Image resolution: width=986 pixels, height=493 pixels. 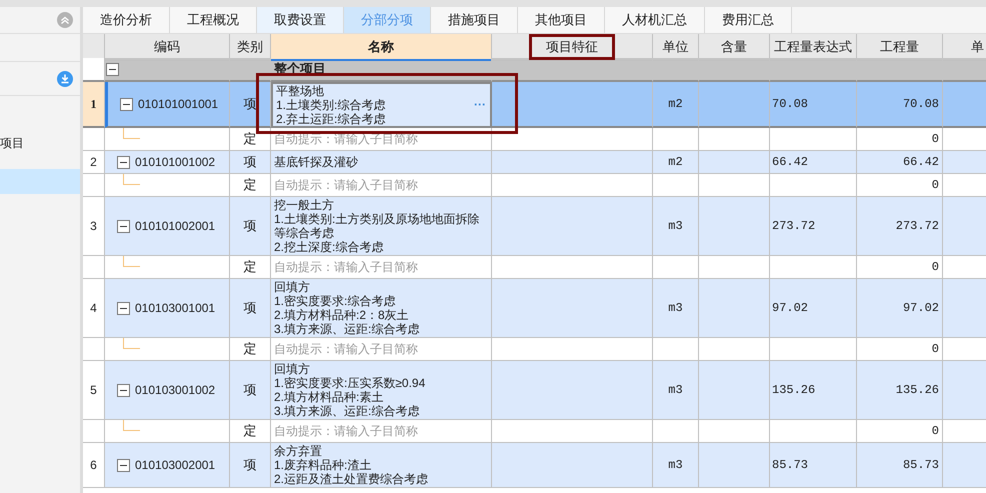 I want to click on header-label: 名称, so click(x=381, y=47).